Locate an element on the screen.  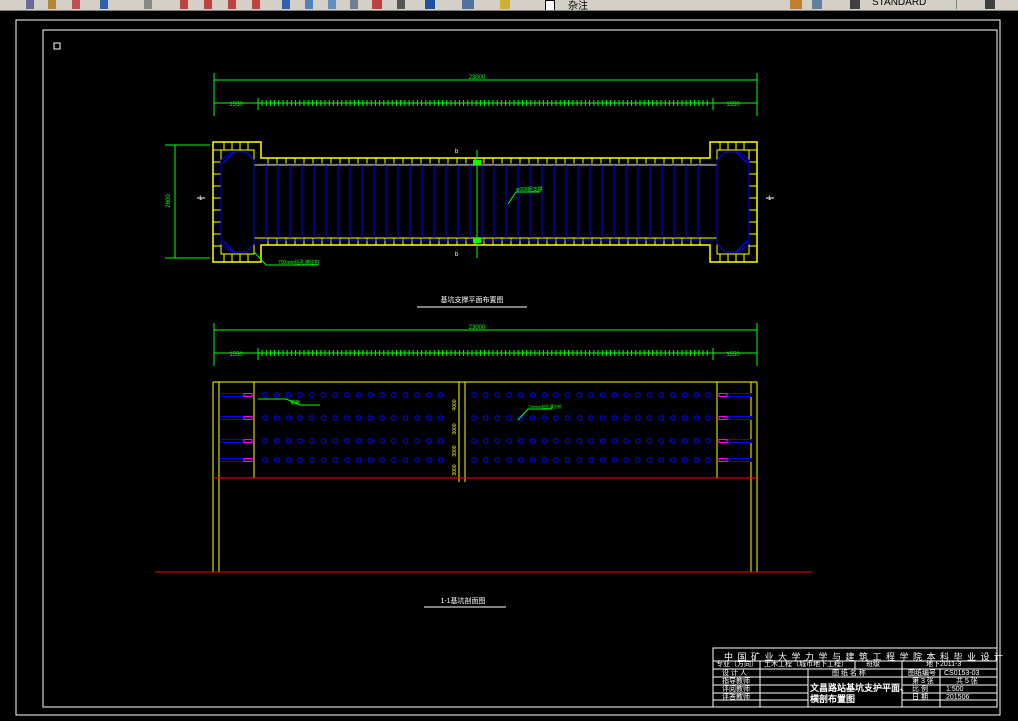
section-right-dimension: 1550 is located at coordinates (733, 355).